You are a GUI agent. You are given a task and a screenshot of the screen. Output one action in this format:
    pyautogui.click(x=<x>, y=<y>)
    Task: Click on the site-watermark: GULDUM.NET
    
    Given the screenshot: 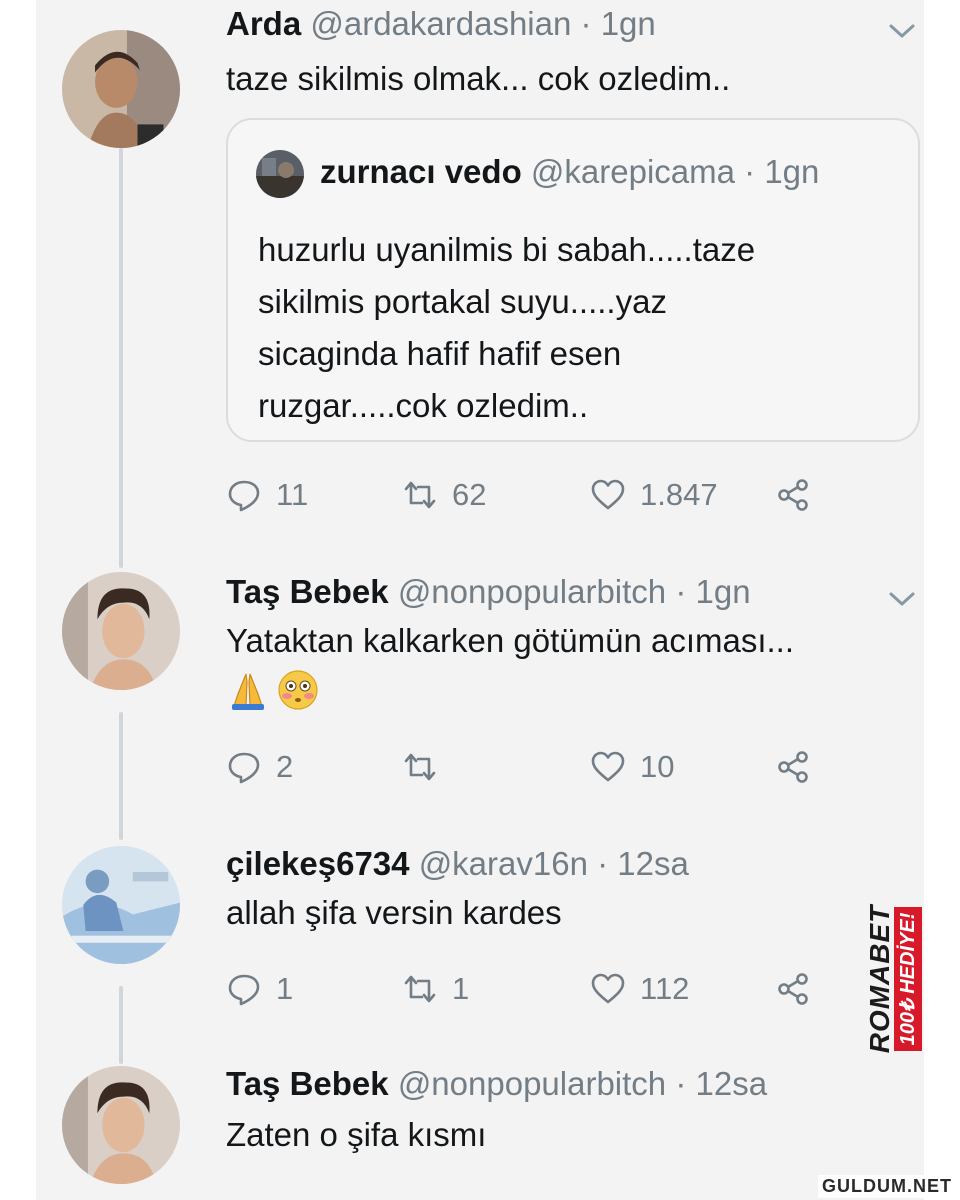 What is the action you would take?
    pyautogui.click(x=887, y=1186)
    